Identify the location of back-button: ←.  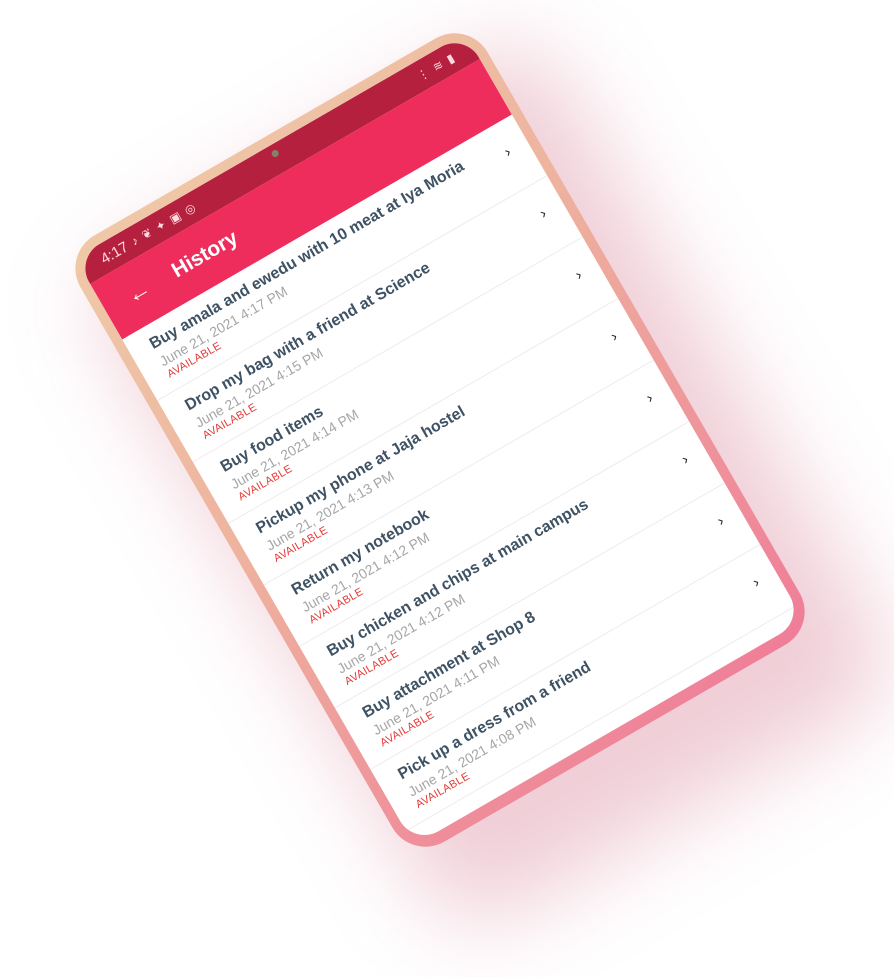
(139, 292).